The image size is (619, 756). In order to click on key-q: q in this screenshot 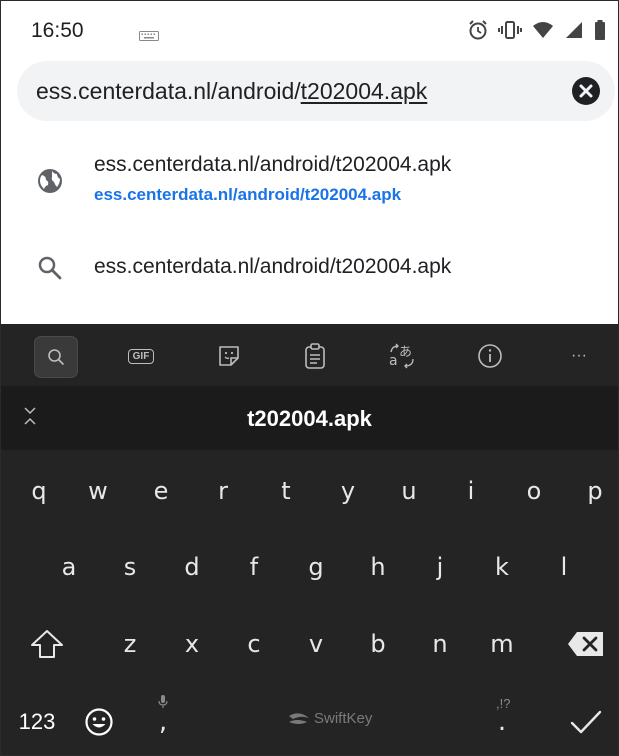, I will do `click(39, 491)`.